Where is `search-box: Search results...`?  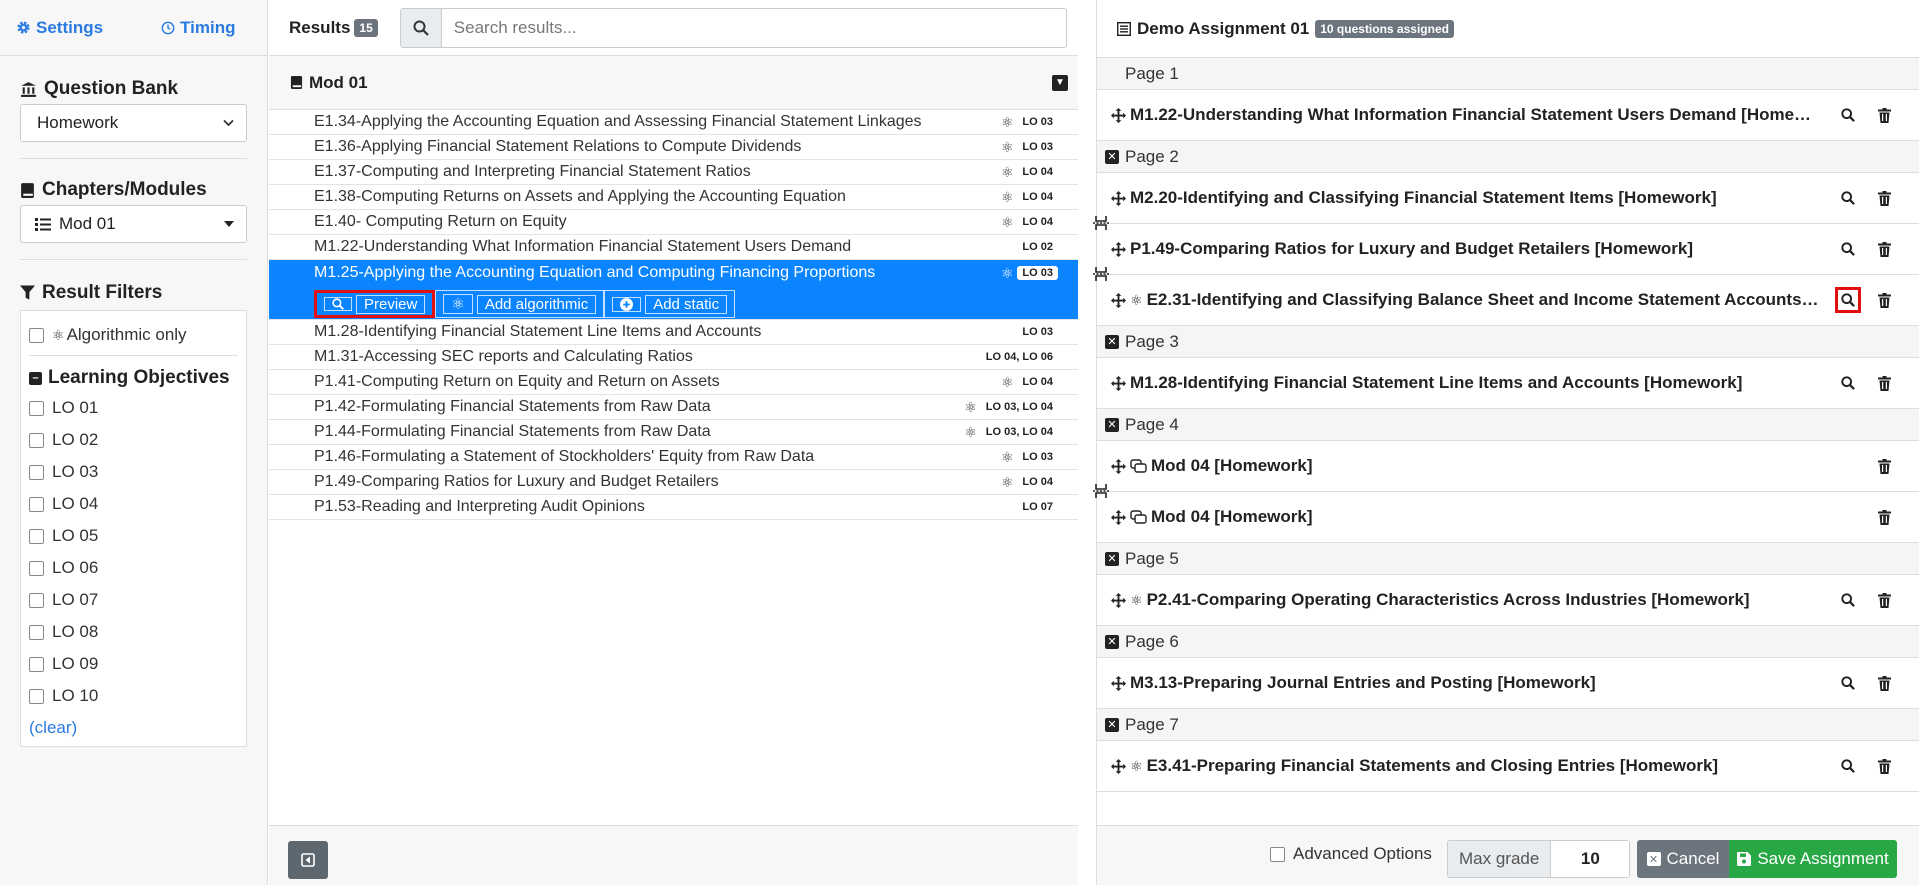 search-box: Search results... is located at coordinates (733, 27).